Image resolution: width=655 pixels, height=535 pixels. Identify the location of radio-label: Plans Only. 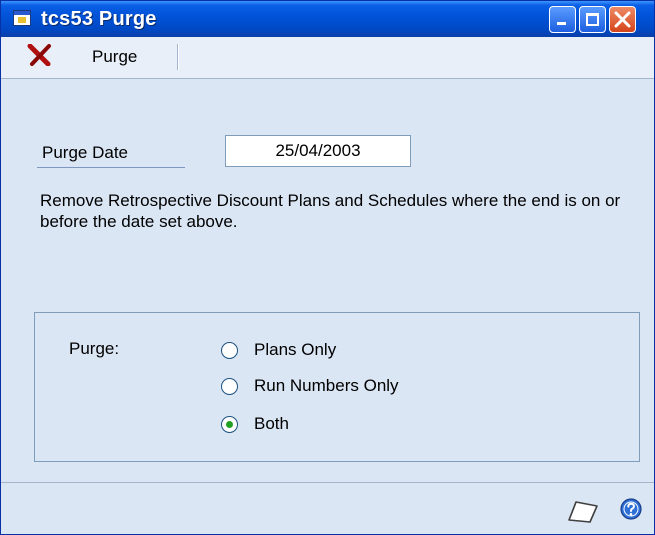
(295, 349).